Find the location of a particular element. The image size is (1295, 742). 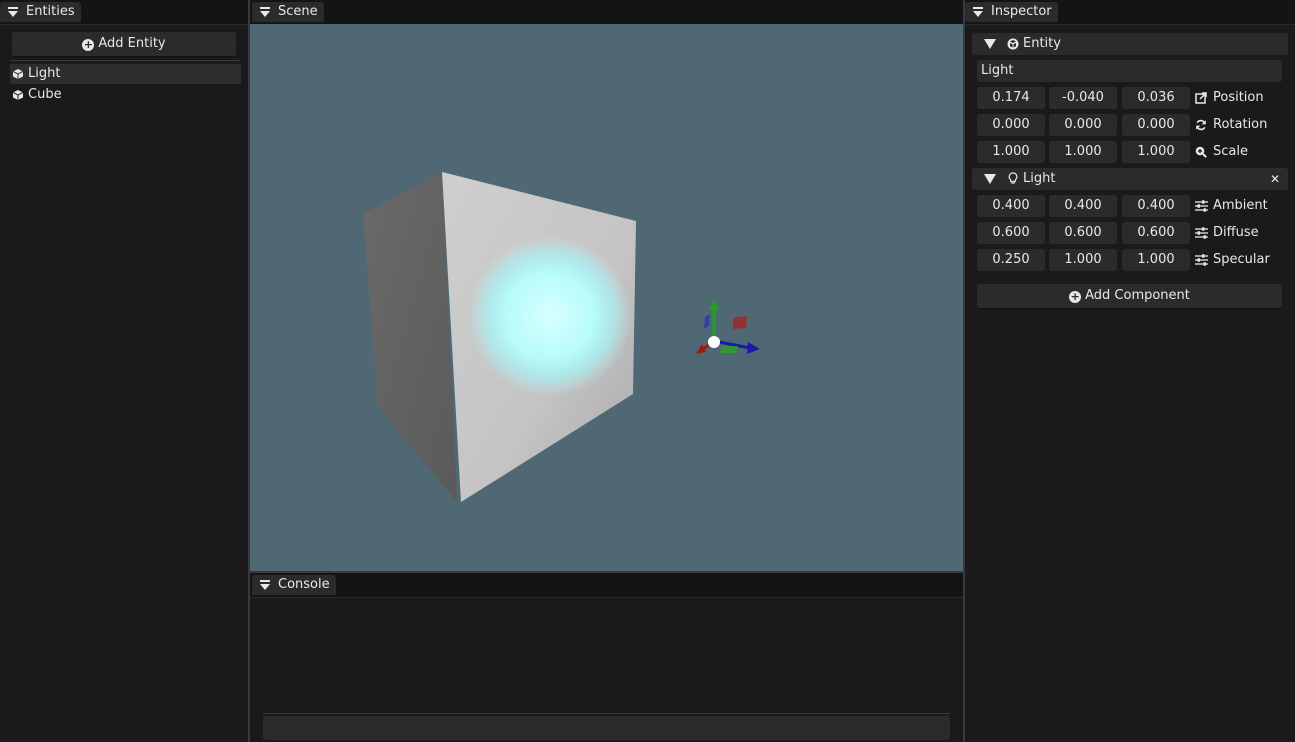

tab-console: Console is located at coordinates (294, 585).